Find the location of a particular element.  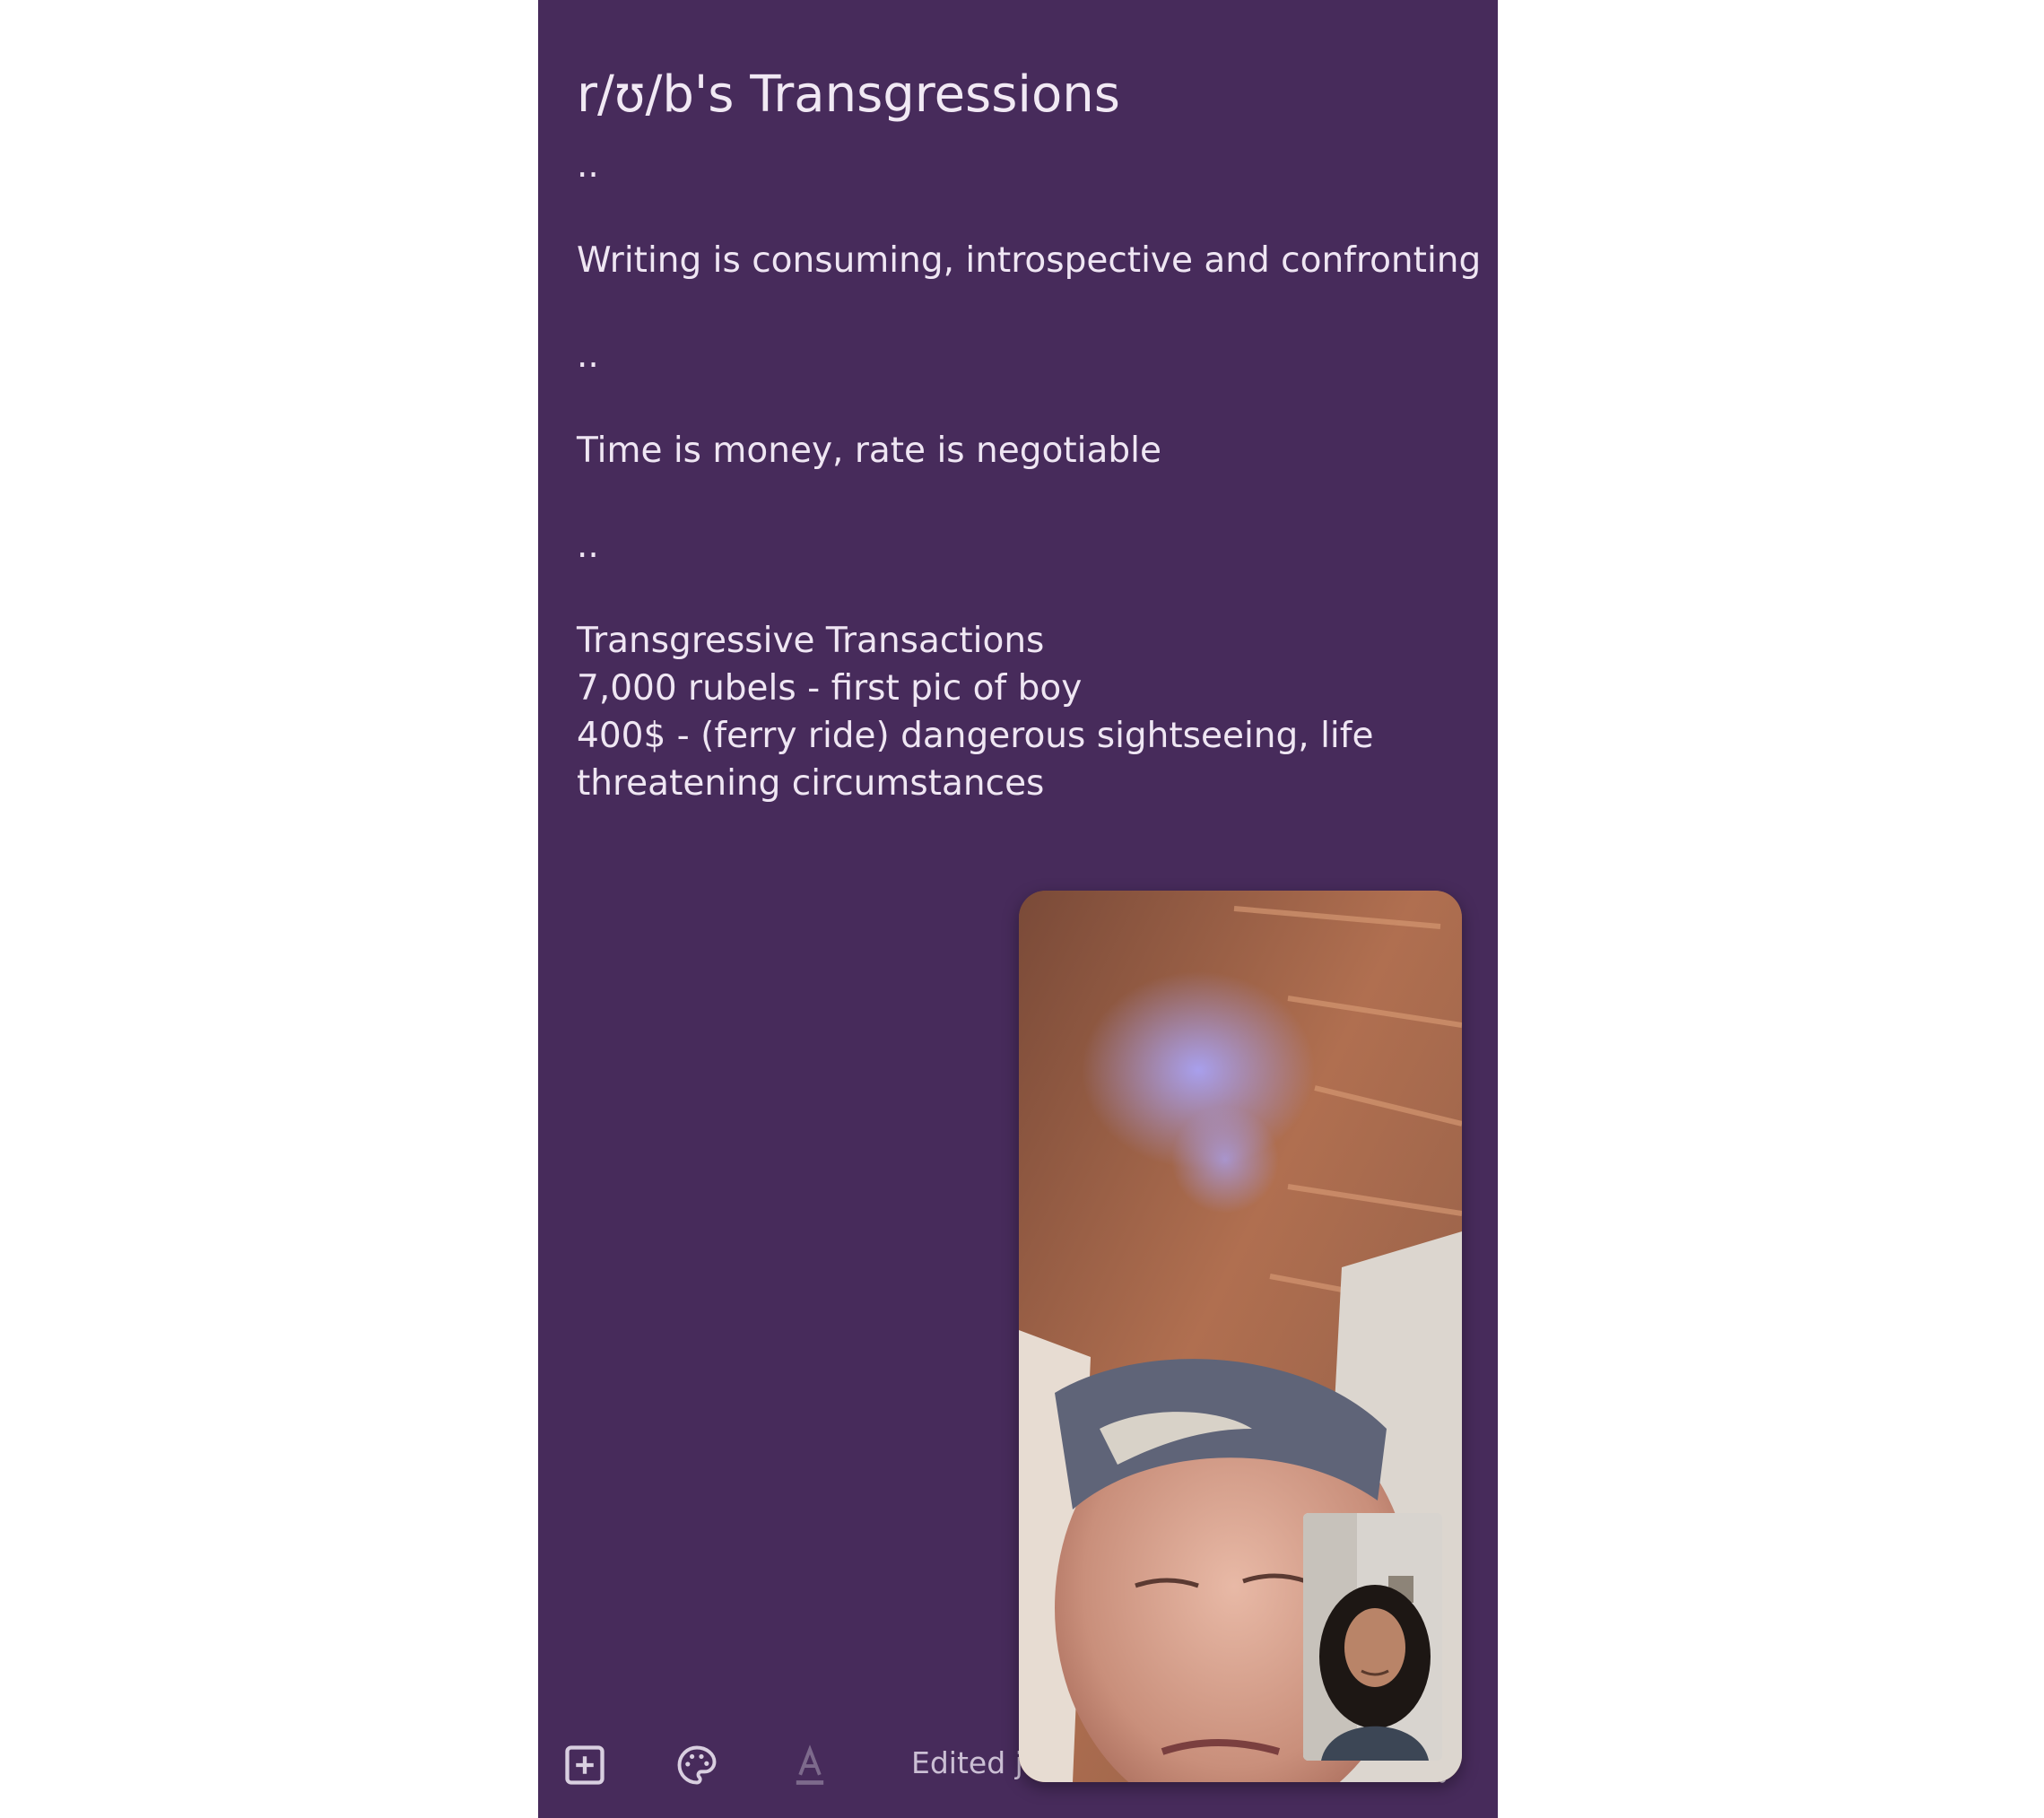

palette-icon is located at coordinates (697, 1765).